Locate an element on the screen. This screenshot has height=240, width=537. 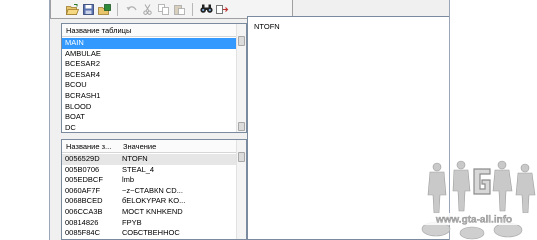
list-item: BCOU is located at coordinates (149, 85).